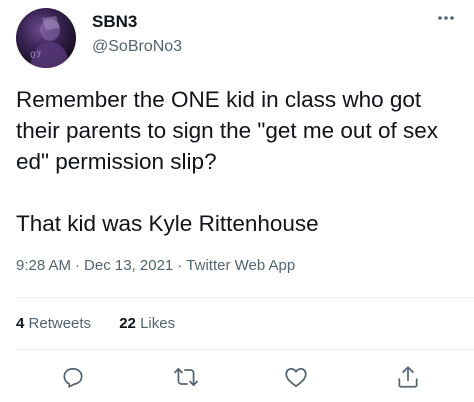  I want to click on user-handle: @SoBroNo3, so click(137, 47).